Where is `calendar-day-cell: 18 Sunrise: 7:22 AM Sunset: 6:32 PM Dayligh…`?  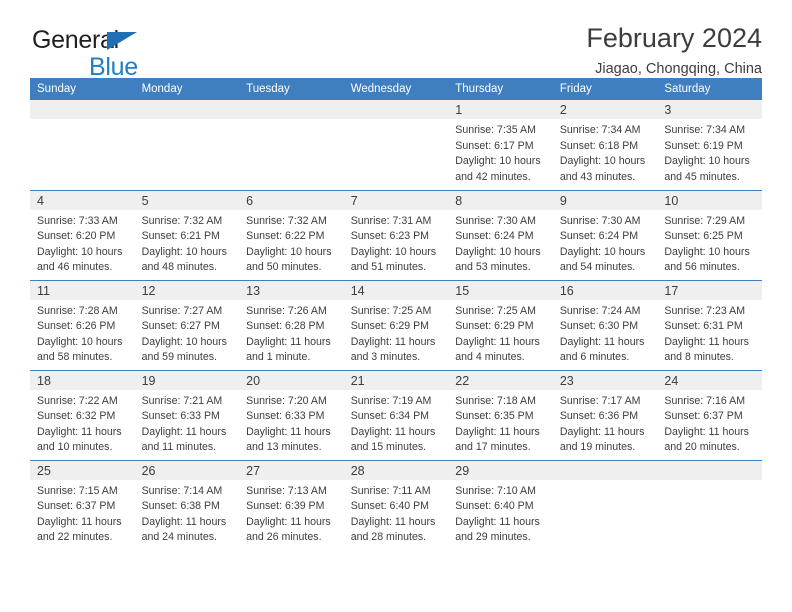 calendar-day-cell: 18 Sunrise: 7:22 AM Sunset: 6:32 PM Dayligh… is located at coordinates (82, 414).